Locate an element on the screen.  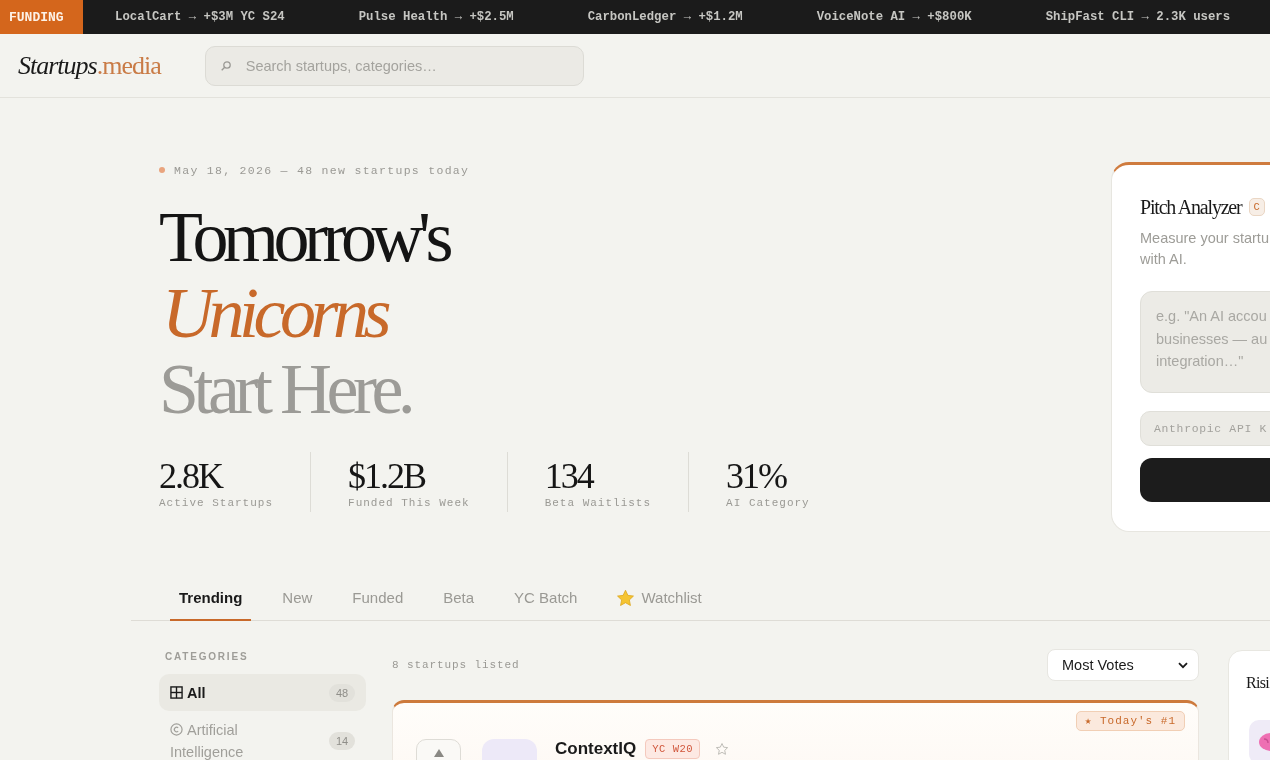
headline-text: Tomorrow's is located at coordinates (304, 237).